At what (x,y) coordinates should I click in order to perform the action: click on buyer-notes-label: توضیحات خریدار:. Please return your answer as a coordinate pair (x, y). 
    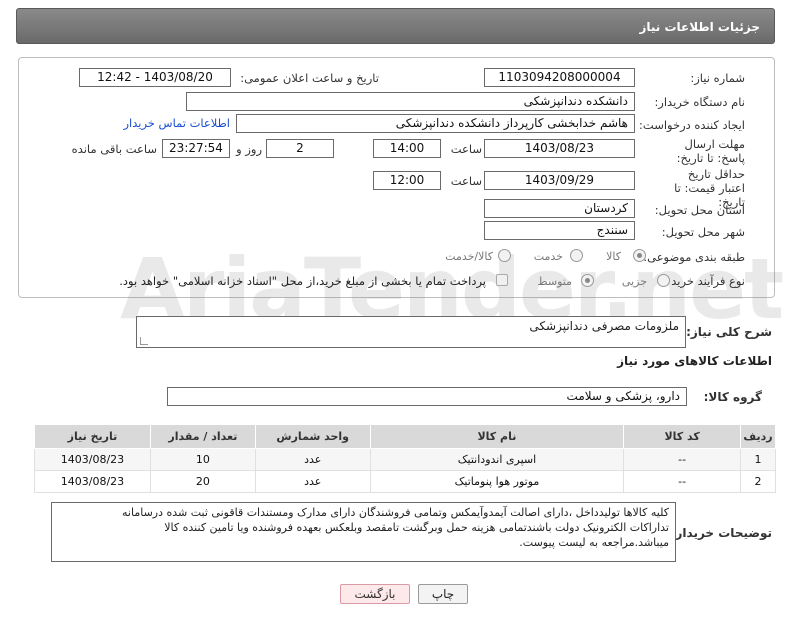
    Looking at the image, I should click on (721, 533).